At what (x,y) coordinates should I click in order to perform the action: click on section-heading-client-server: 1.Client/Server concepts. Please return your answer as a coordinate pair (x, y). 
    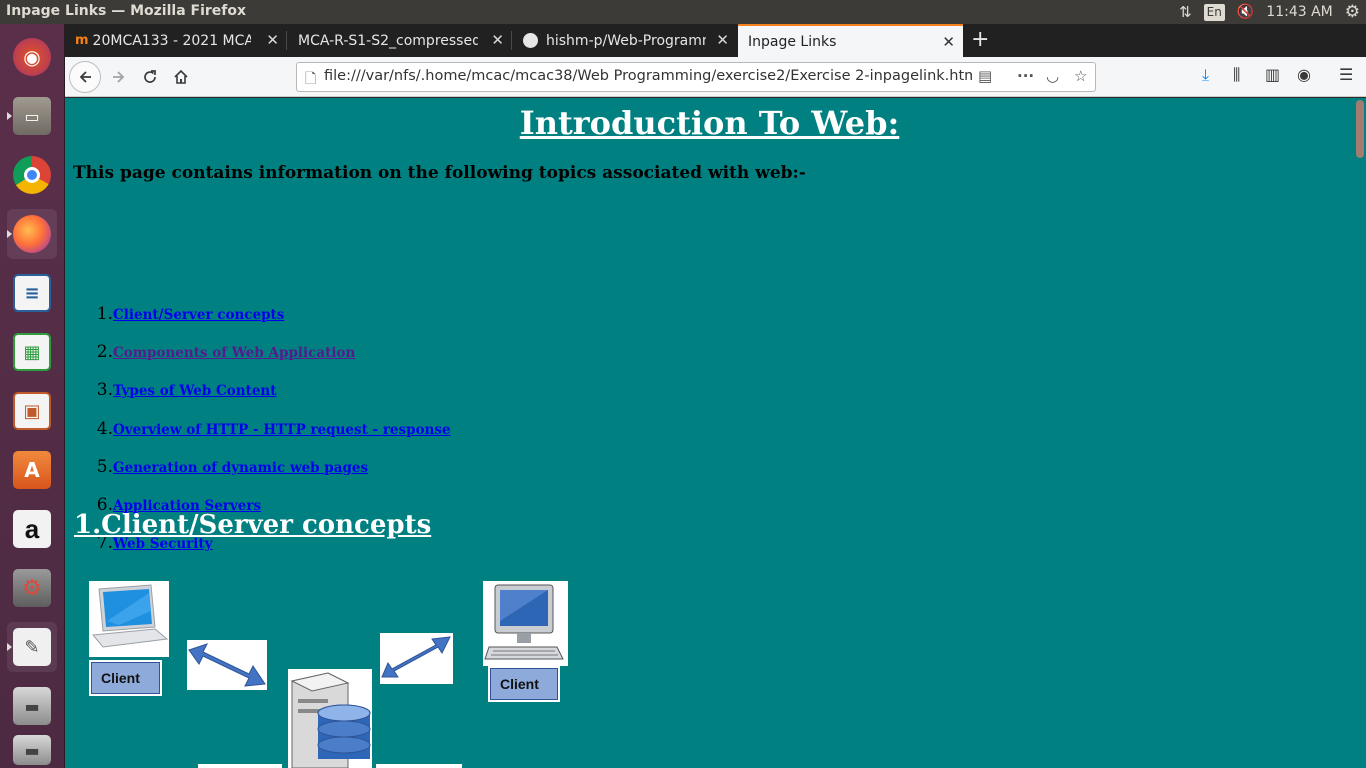
    Looking at the image, I should click on (253, 525).